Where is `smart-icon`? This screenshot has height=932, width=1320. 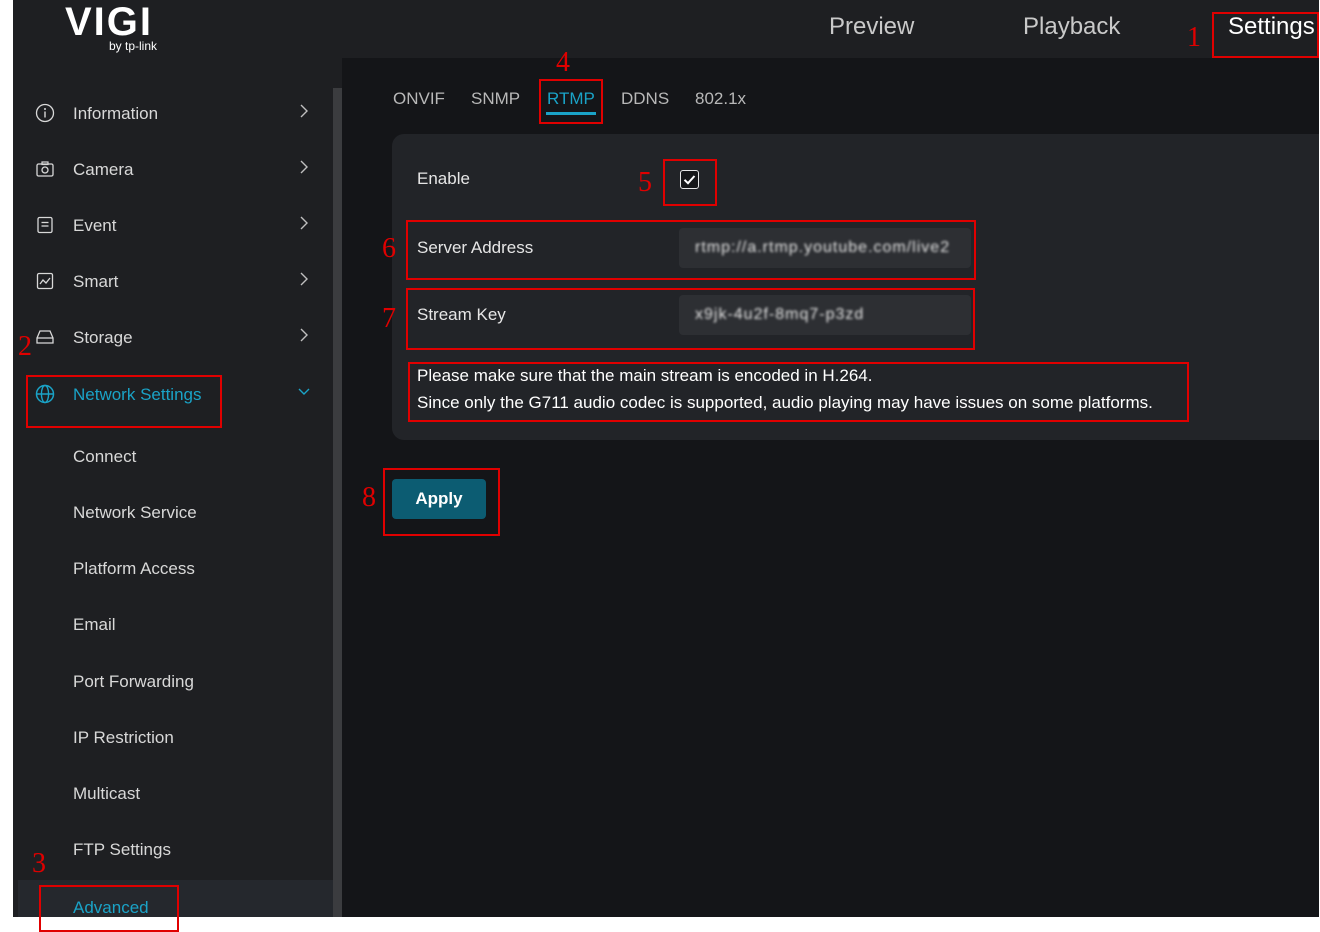
smart-icon is located at coordinates (45, 281).